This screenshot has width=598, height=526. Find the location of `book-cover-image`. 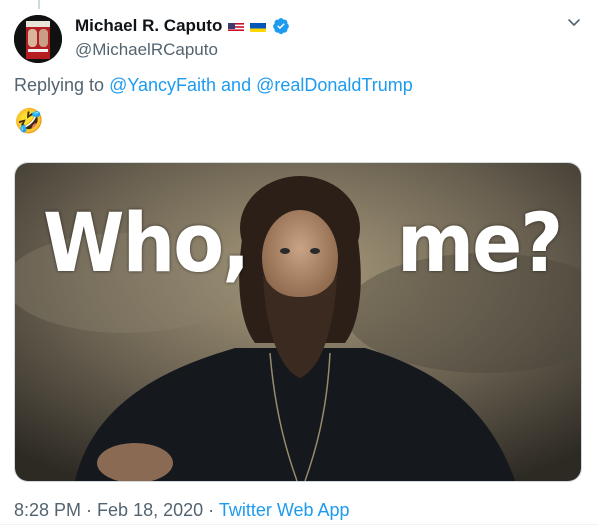

book-cover-image is located at coordinates (38, 39).